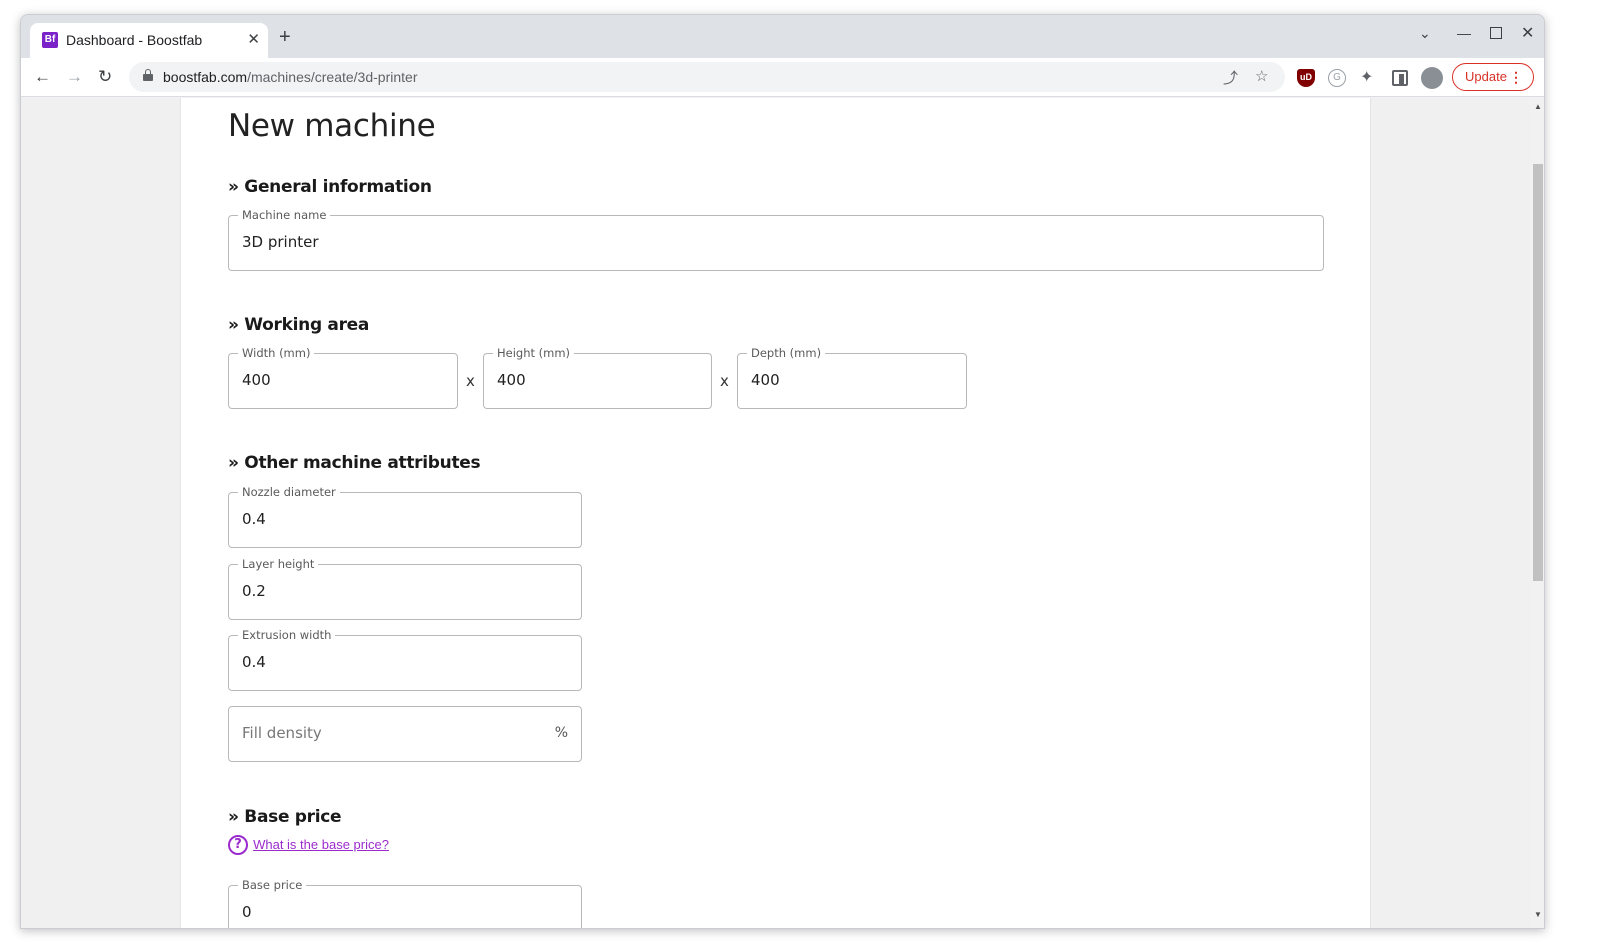 Image resolution: width=1605 pixels, height=946 pixels. What do you see at coordinates (405, 588) in the screenshot?
I see `layer-height-field: Layer height 0.2` at bounding box center [405, 588].